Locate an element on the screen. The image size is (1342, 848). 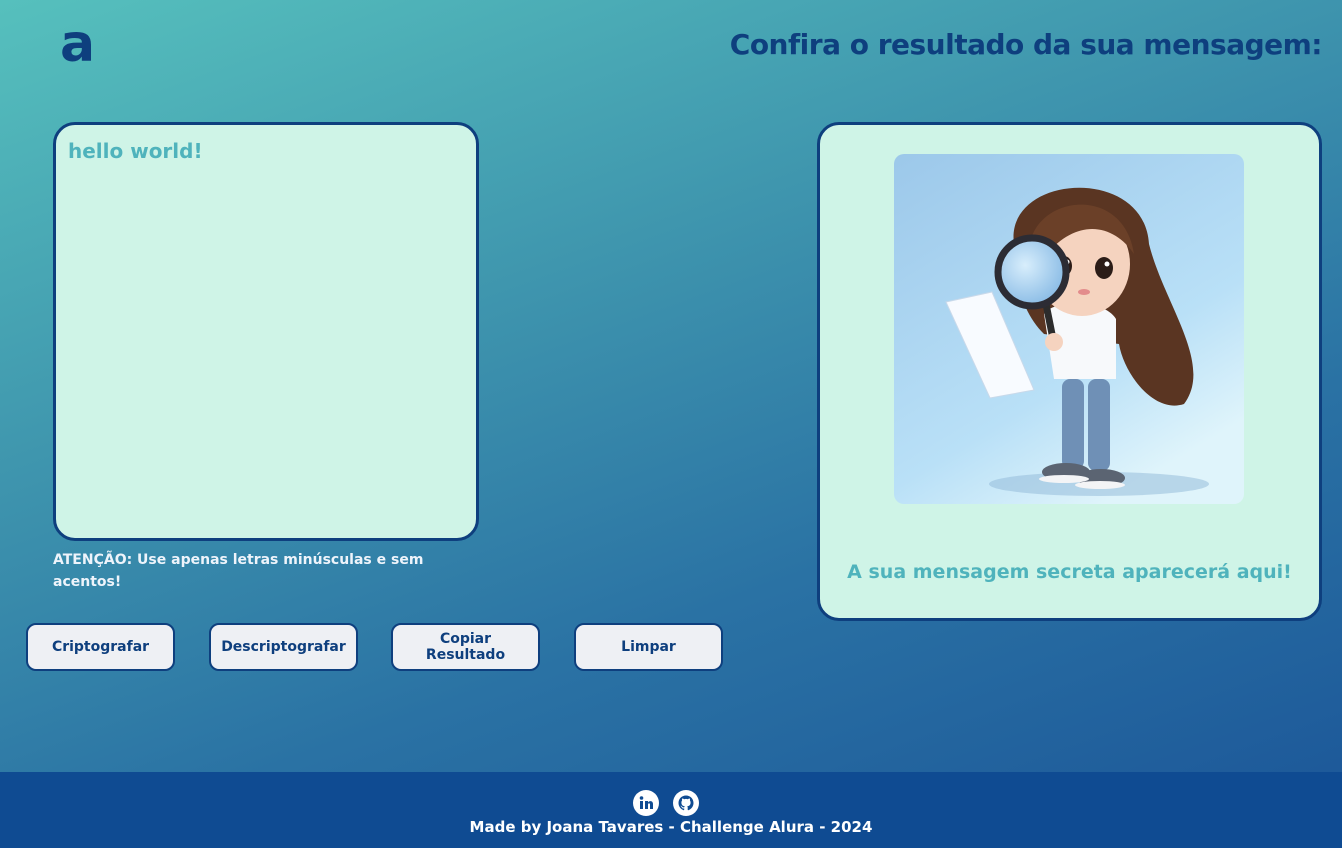
clear-button: Limpar is located at coordinates (648, 647).